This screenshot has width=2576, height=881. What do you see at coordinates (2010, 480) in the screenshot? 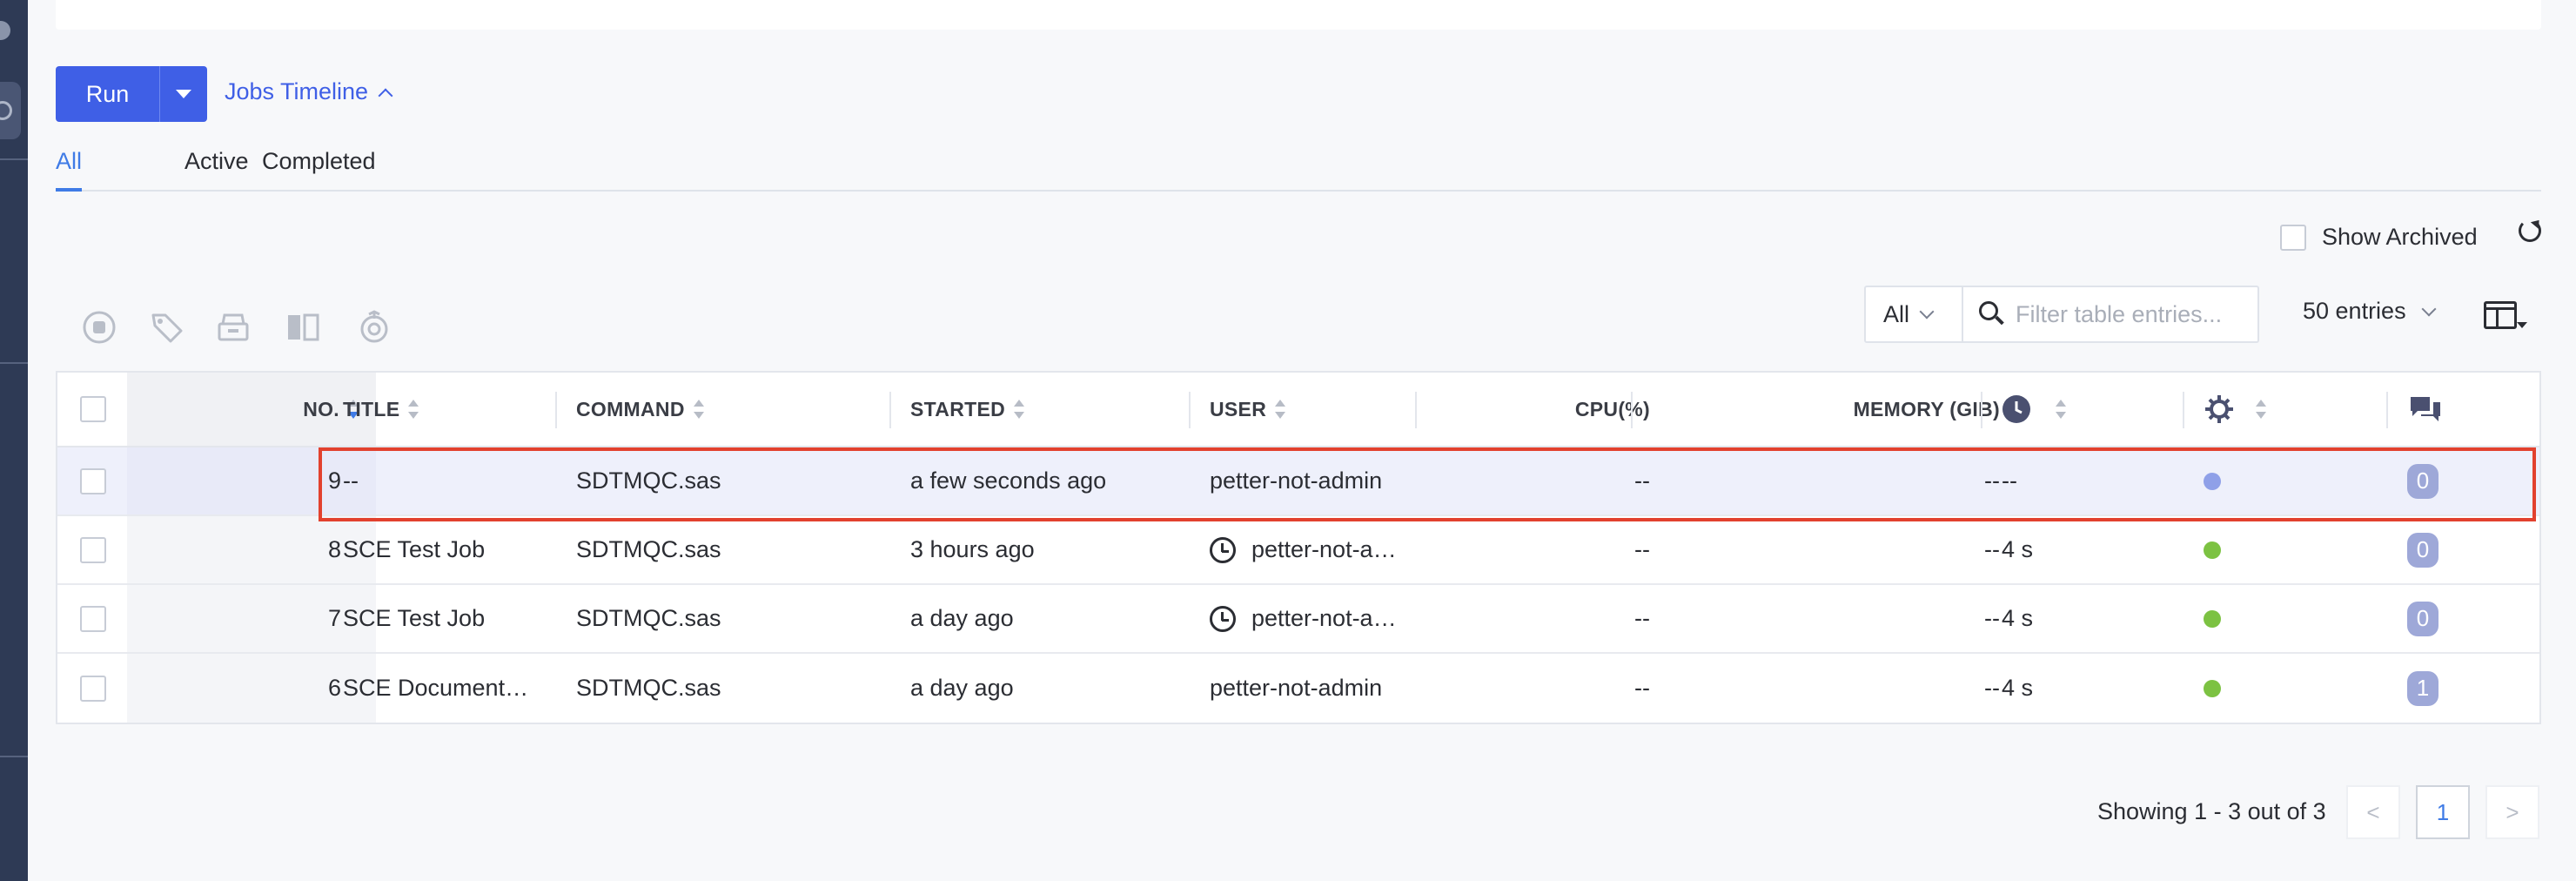
I see `job-duration: --` at bounding box center [2010, 480].